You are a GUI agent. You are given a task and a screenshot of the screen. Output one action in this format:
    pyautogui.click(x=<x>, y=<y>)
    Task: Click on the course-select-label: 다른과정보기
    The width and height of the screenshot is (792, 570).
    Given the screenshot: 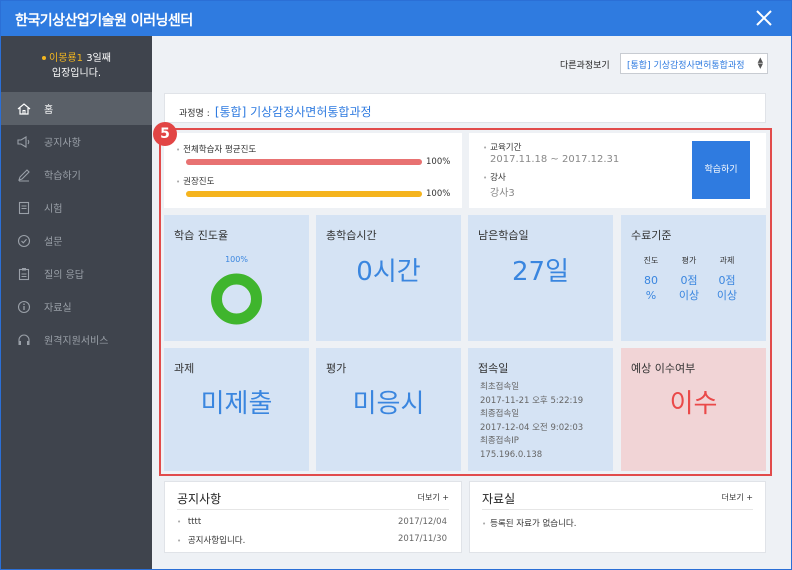 What is the action you would take?
    pyautogui.click(x=585, y=66)
    